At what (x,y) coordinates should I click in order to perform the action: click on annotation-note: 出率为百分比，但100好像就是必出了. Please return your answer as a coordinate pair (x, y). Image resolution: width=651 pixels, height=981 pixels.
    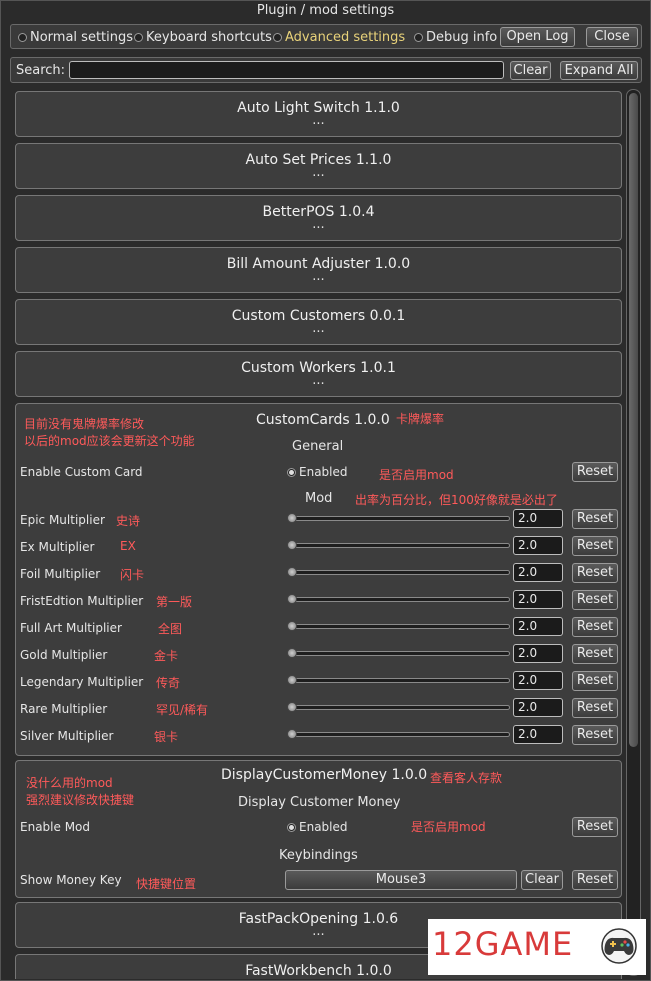
    Looking at the image, I should click on (456, 500).